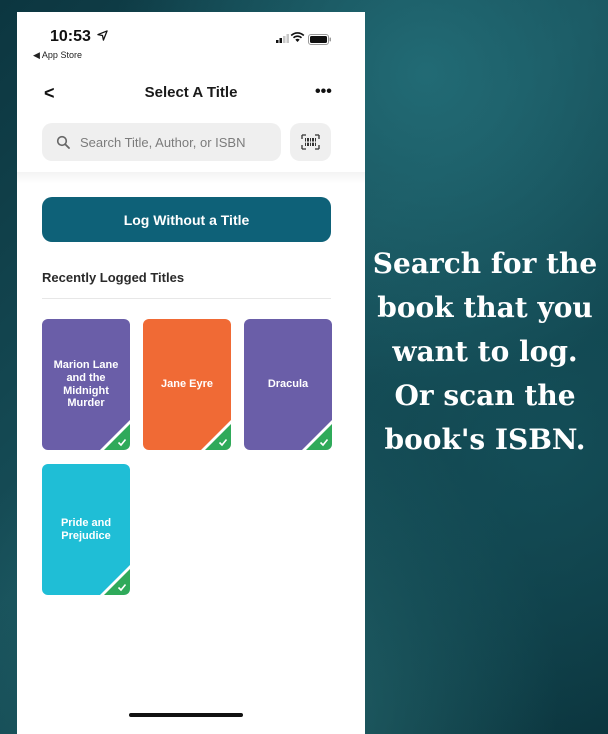  Describe the element at coordinates (319, 39) in the screenshot. I see `battery-icon` at that location.